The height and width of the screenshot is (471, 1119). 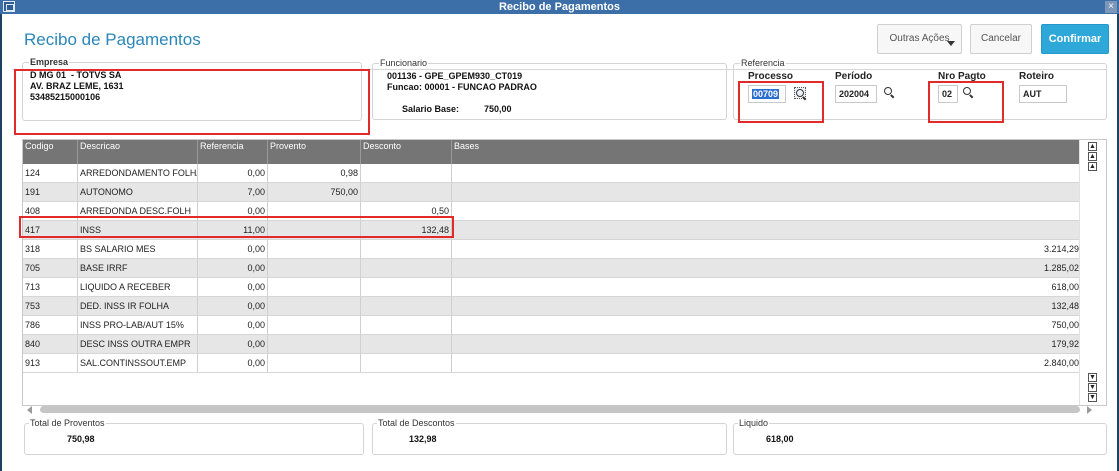 What do you see at coordinates (112, 39) in the screenshot?
I see `page-title: Recibo de Pagamentos` at bounding box center [112, 39].